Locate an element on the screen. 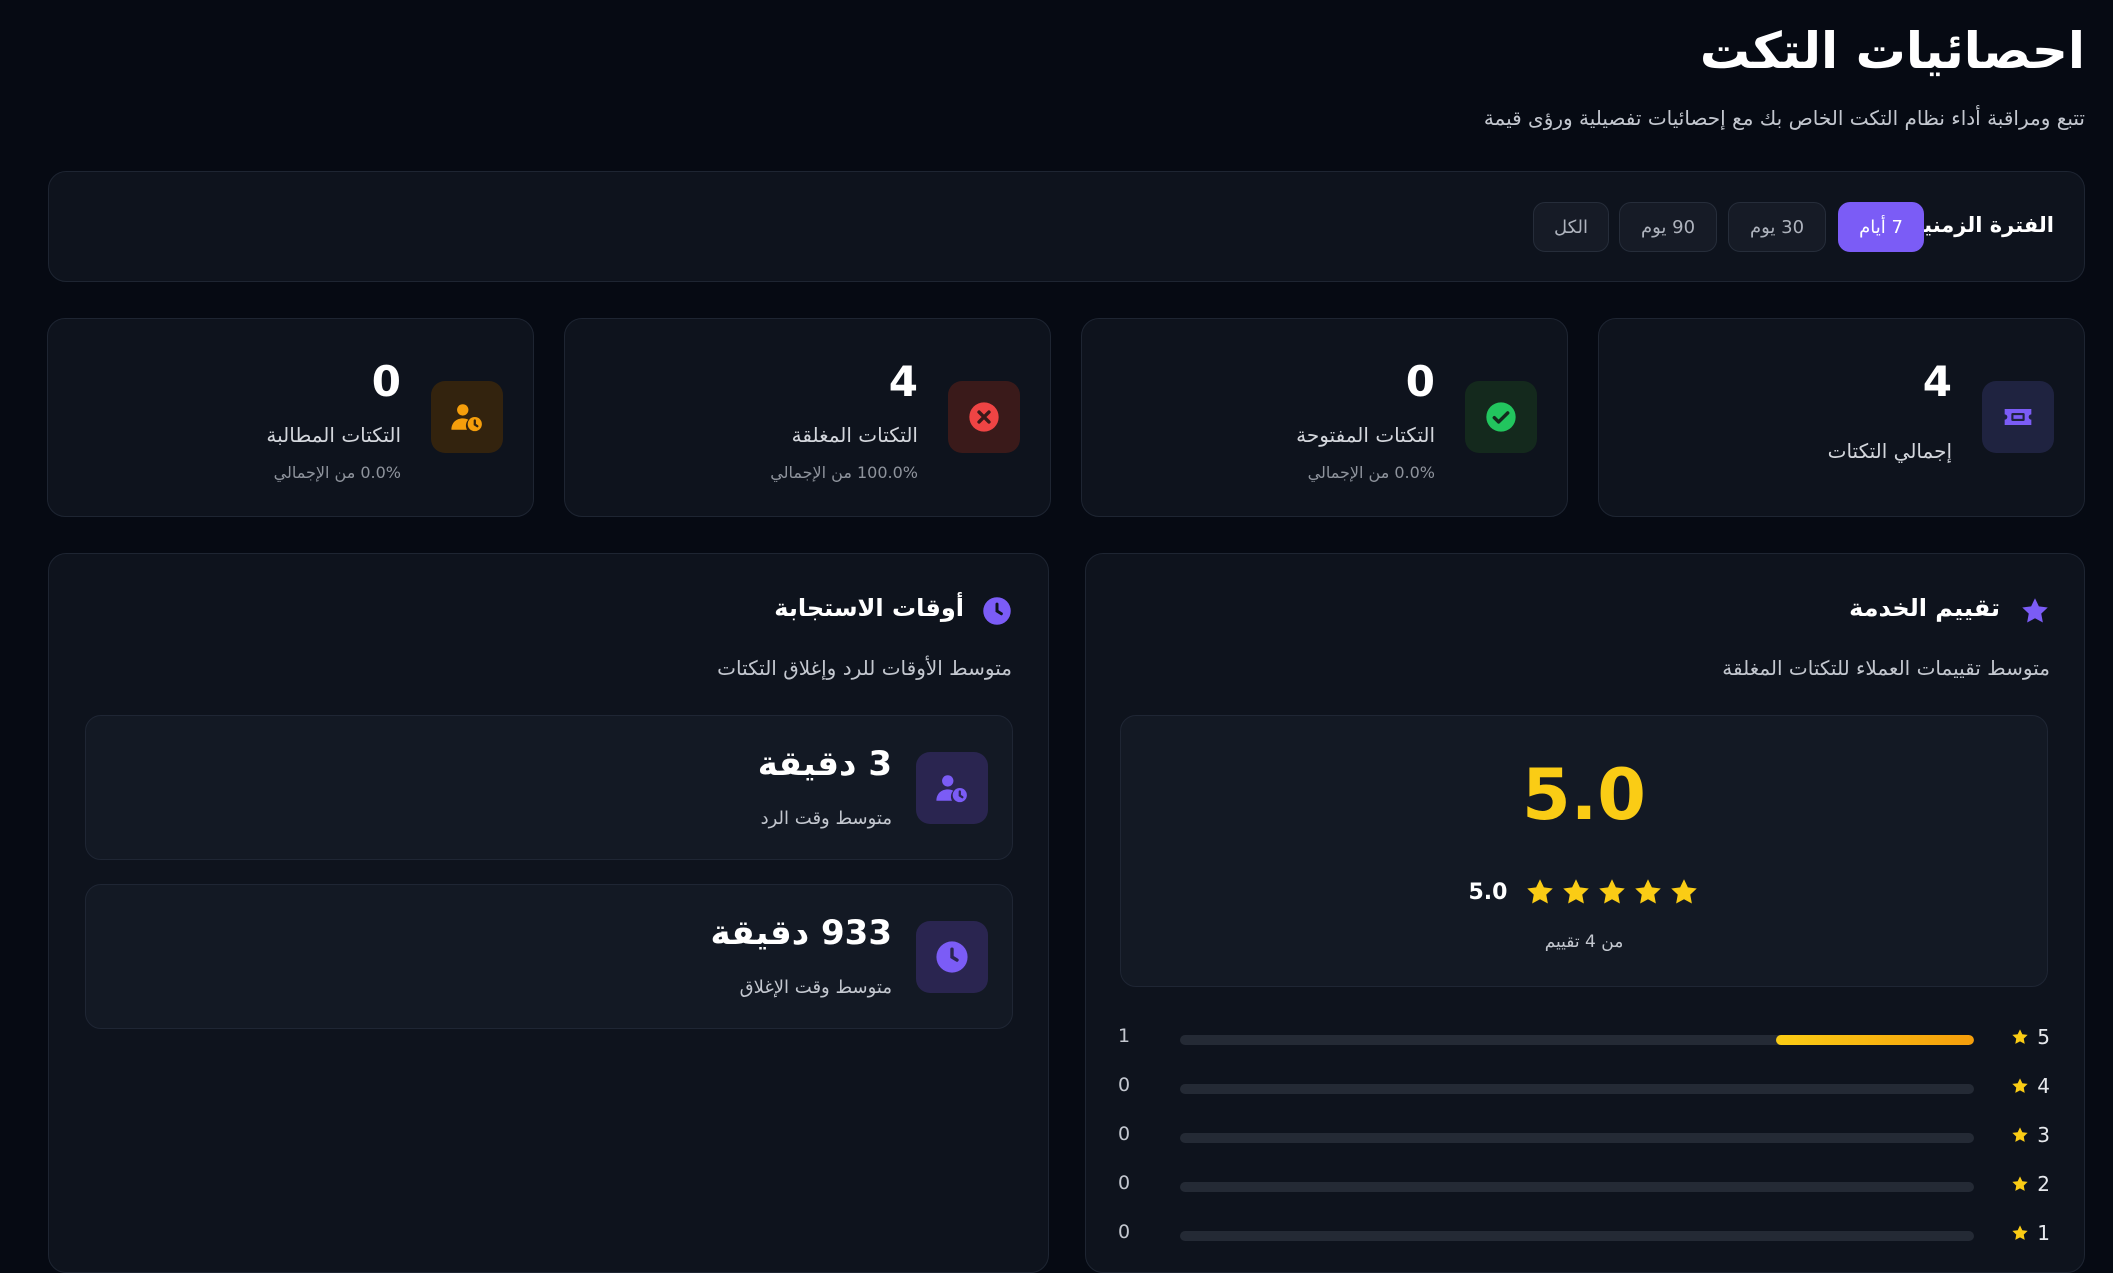 Image resolution: width=2113 pixels, height=1273 pixels. stat-card-claimed: 0 التكتات المطالبة 0.0% من الإجمالي is located at coordinates (290, 417).